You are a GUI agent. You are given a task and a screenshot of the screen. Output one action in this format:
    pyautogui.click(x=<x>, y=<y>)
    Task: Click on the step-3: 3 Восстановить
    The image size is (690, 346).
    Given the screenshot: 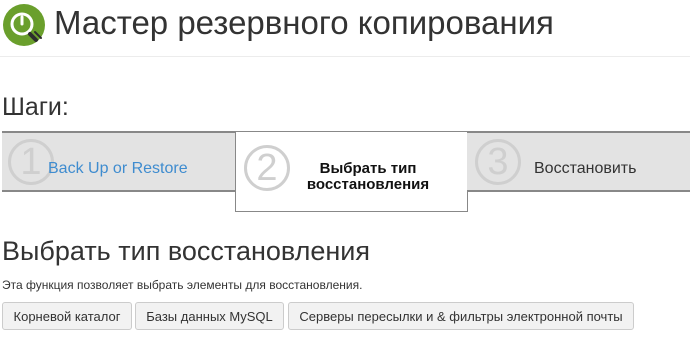 What is the action you would take?
    pyautogui.click(x=578, y=161)
    